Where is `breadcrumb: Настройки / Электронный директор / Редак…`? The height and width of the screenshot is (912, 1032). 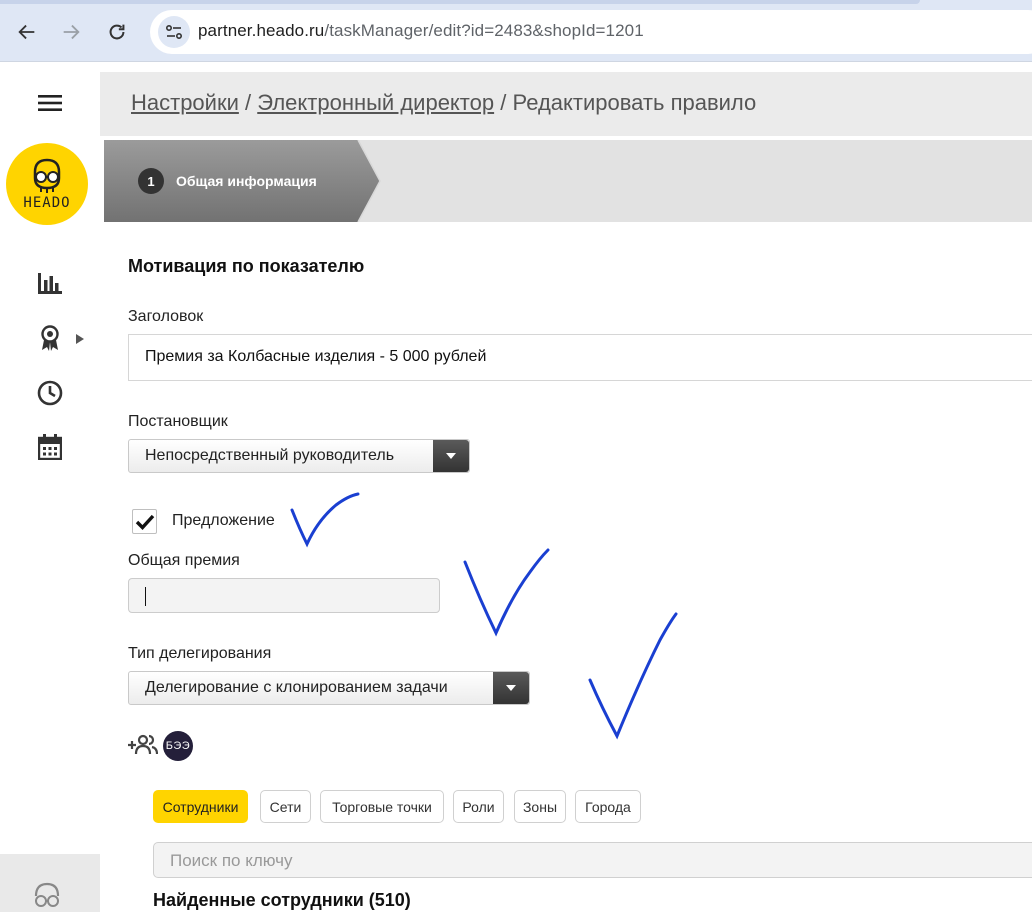 breadcrumb: Настройки / Электронный директор / Редак… is located at coordinates (443, 103).